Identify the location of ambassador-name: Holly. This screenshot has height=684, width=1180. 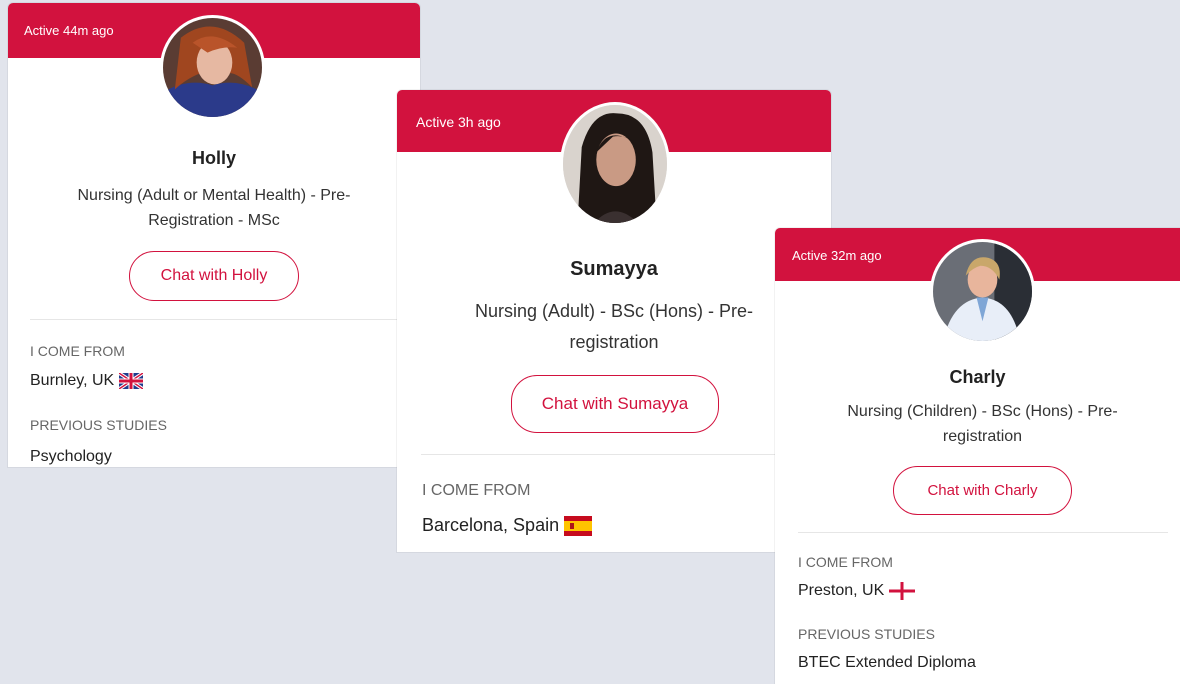
(213, 158).